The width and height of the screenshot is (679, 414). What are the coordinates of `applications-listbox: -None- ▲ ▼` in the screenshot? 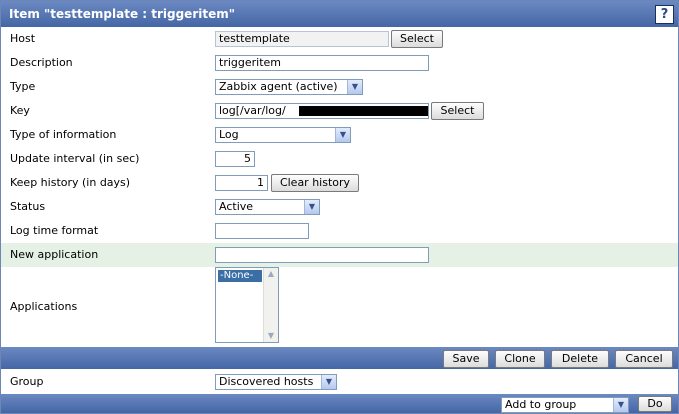 It's located at (247, 305).